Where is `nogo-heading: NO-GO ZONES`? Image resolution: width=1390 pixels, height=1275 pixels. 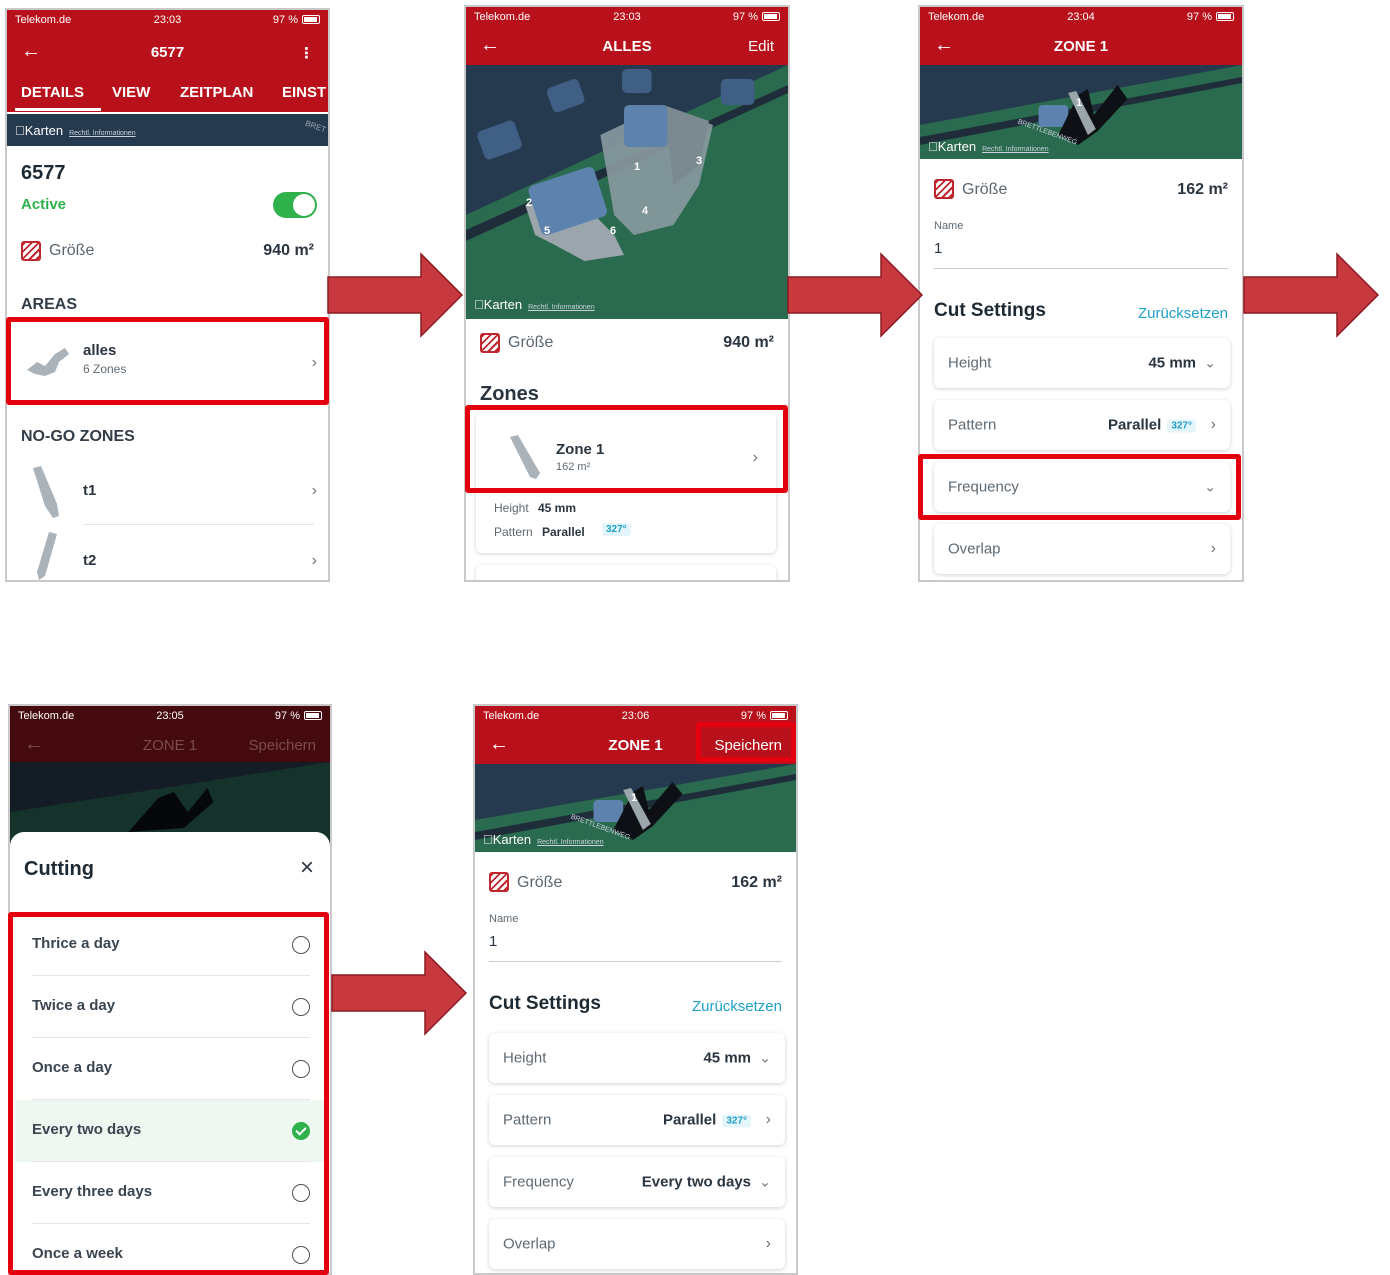 nogo-heading: NO-GO ZONES is located at coordinates (78, 436).